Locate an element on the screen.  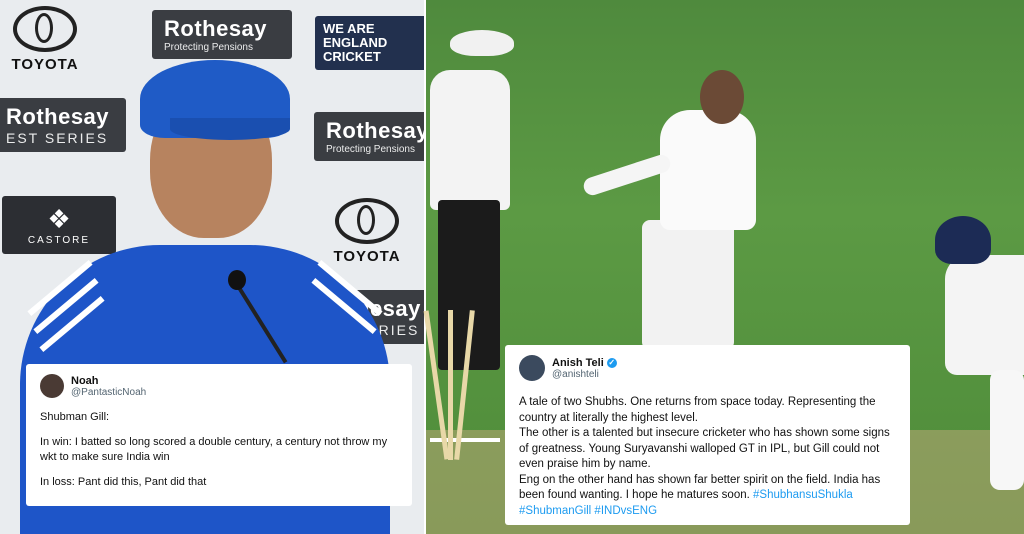
rothesay-banner-2: Rothesay EST SERIES is located at coordinates (63, 125).